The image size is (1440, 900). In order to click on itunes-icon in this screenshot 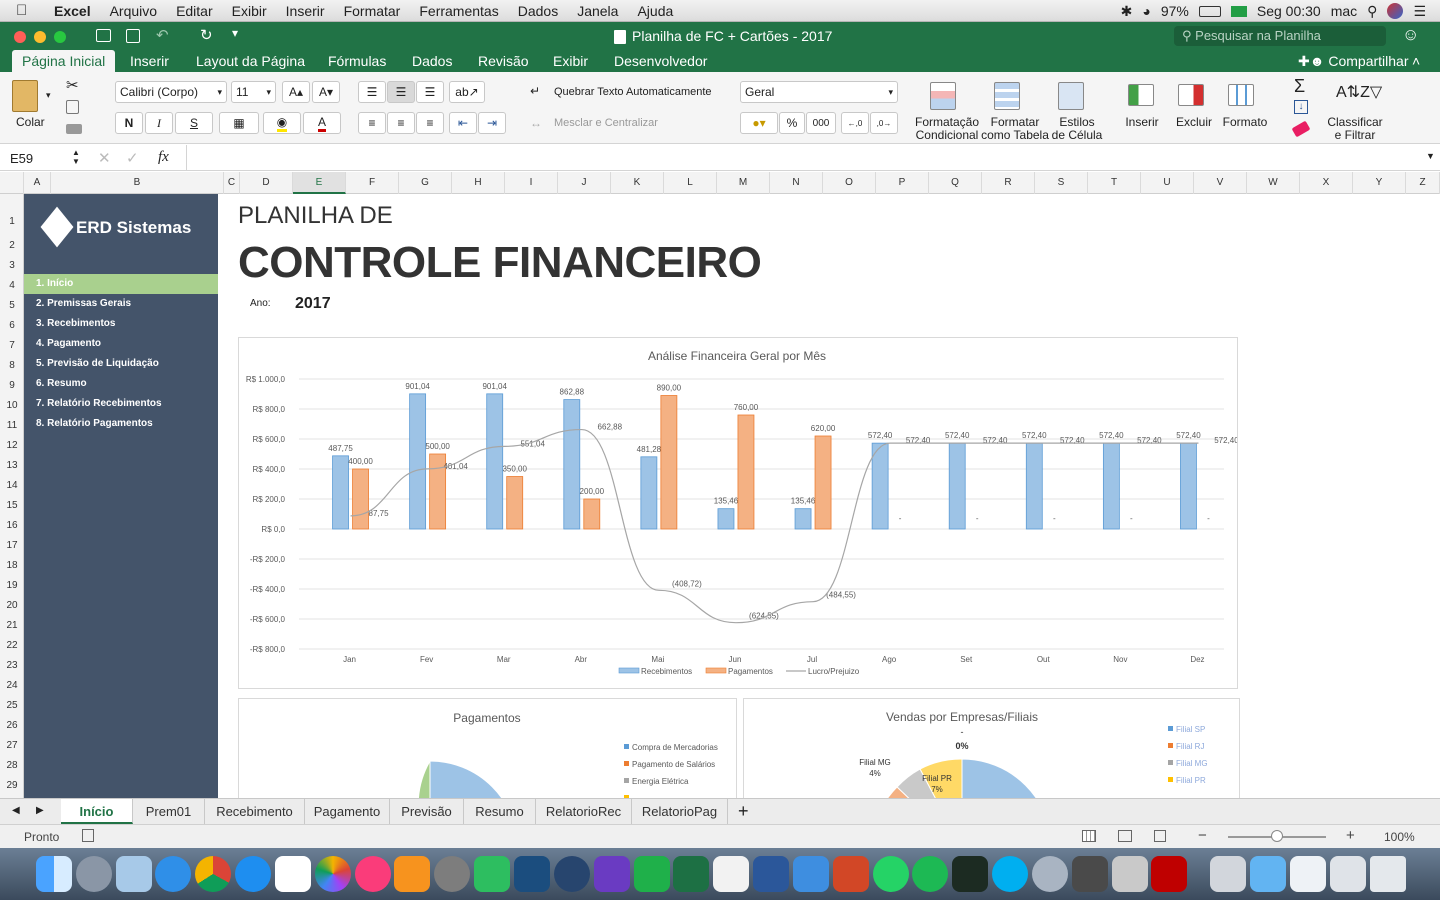, I will do `click(373, 874)`.